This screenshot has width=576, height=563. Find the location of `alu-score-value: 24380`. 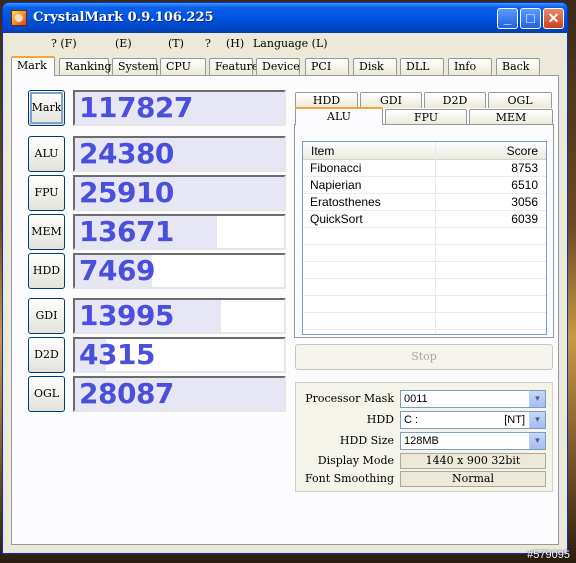

alu-score-value: 24380 is located at coordinates (126, 153).